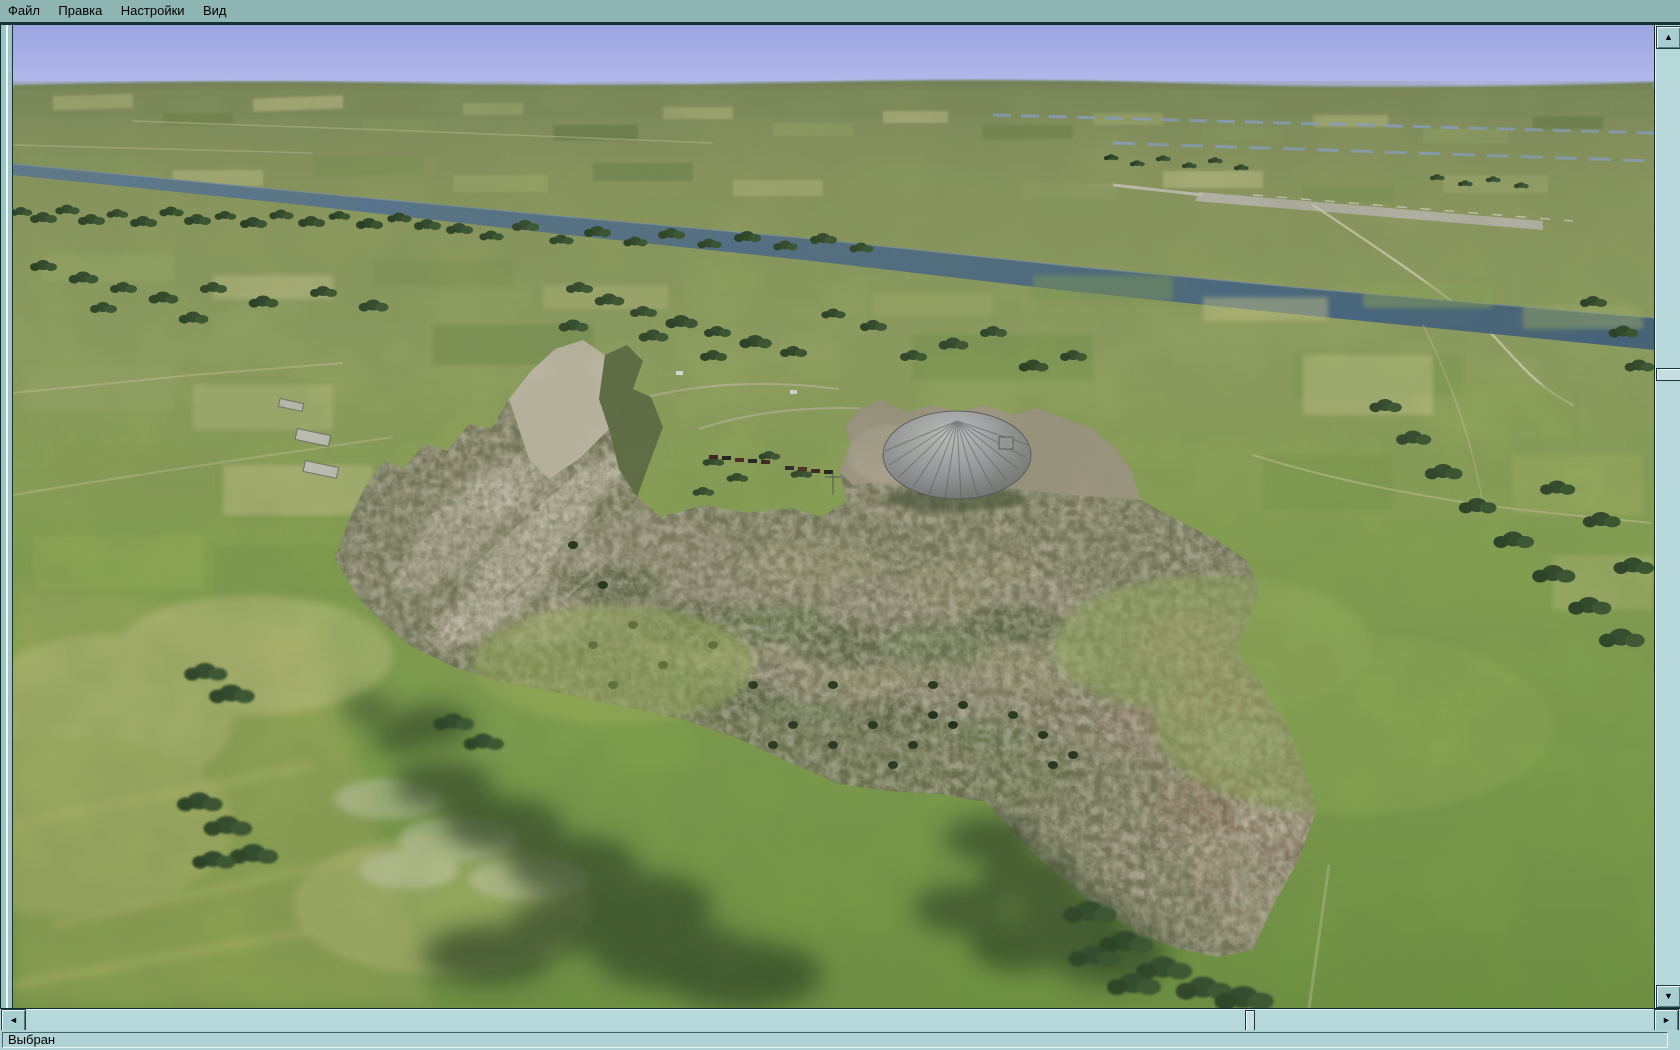 The height and width of the screenshot is (1050, 1680). Describe the element at coordinates (215, 11) in the screenshot. I see `menu-item-view: Вид` at that location.